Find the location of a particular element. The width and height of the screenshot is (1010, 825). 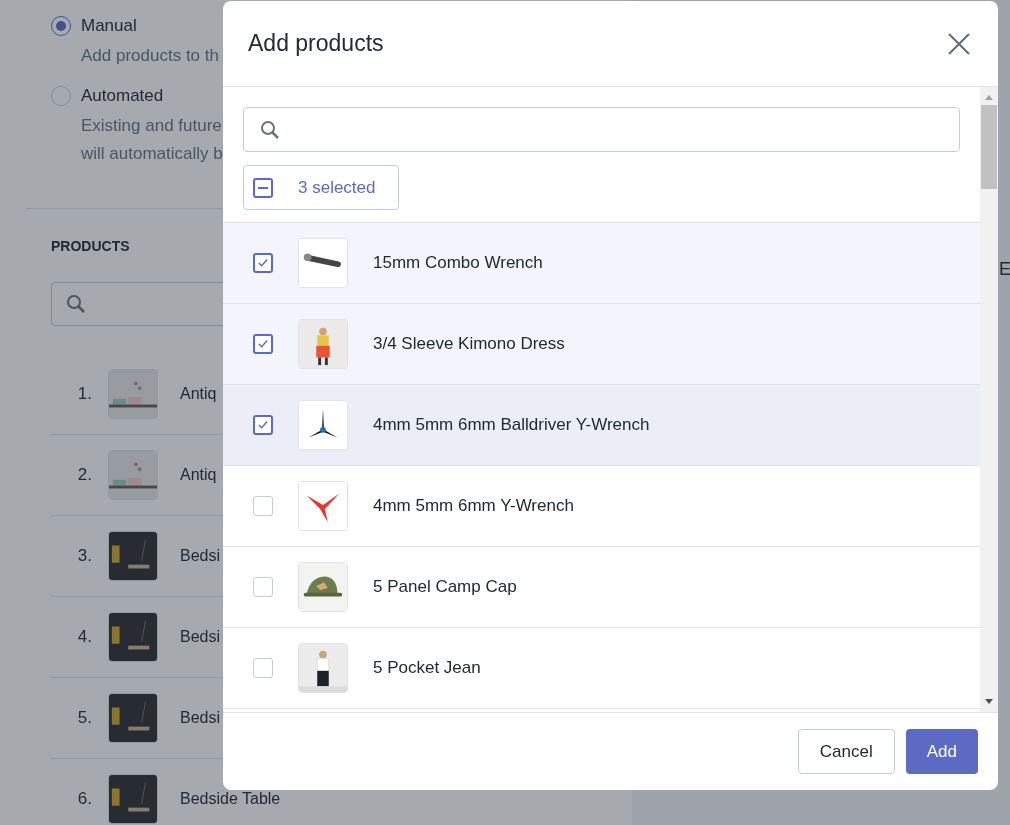

radio-label: Manual is located at coordinates (109, 26).